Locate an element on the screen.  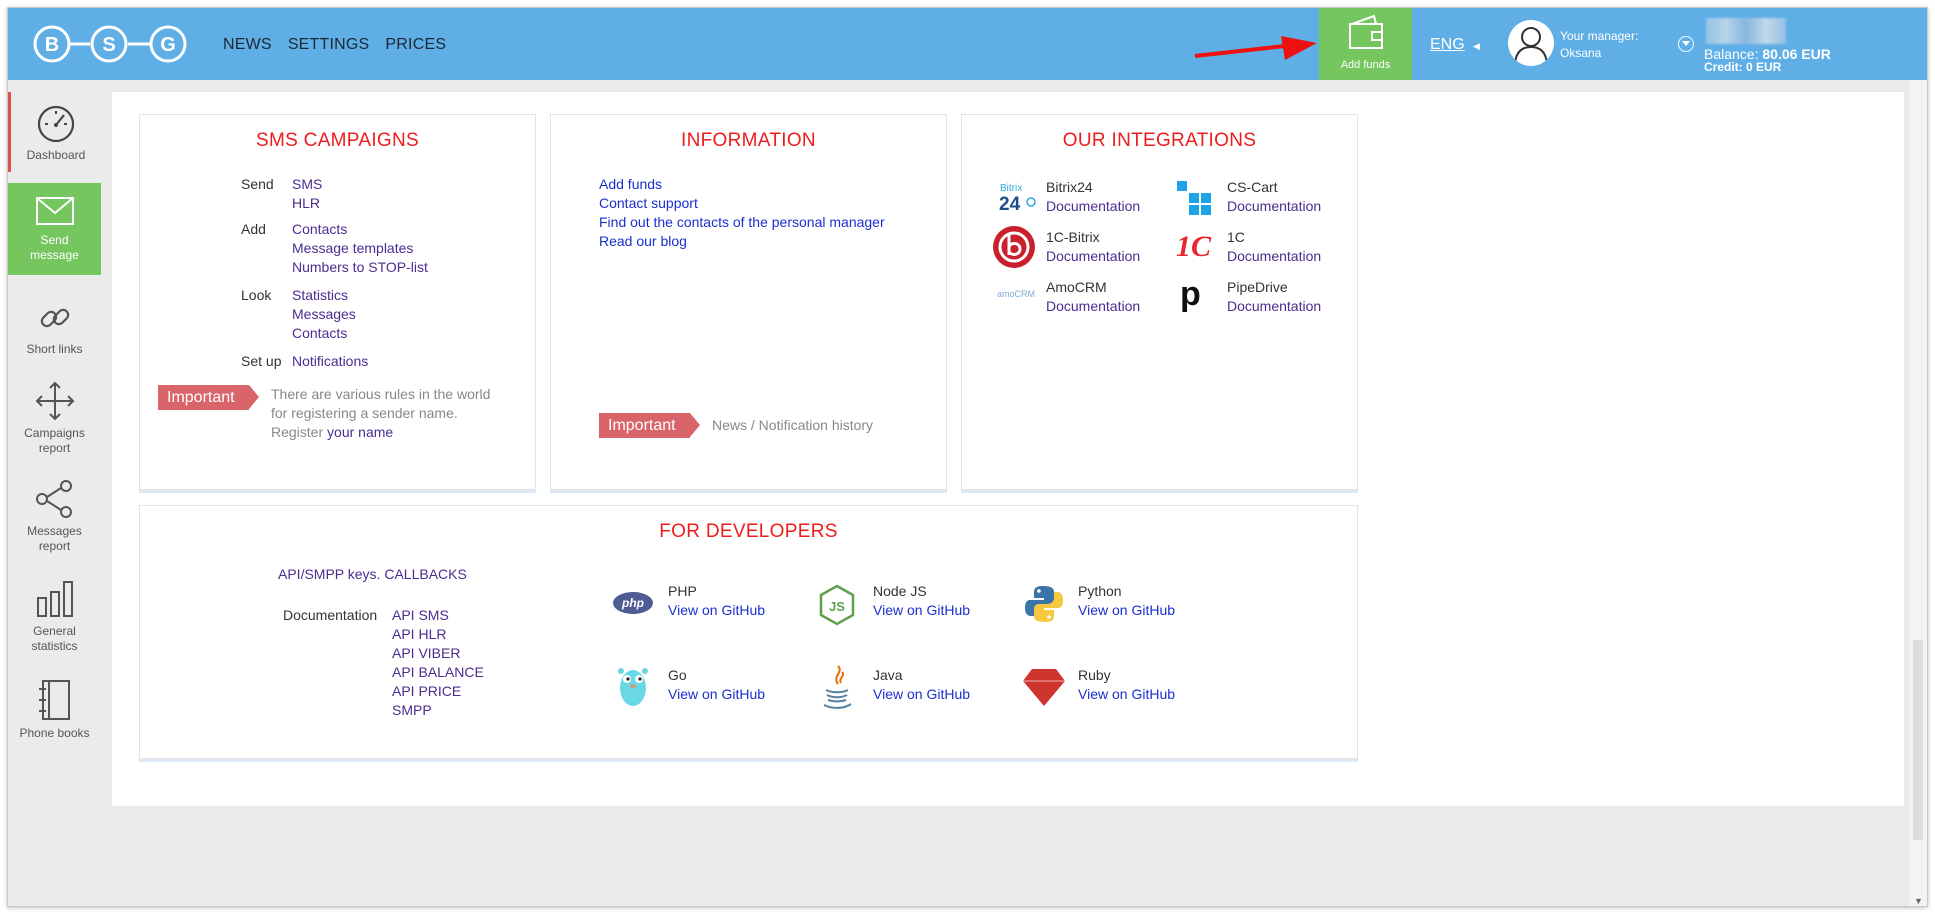
integration-amocrm: AmoCRM Documentation is located at coordinates (1093, 297).